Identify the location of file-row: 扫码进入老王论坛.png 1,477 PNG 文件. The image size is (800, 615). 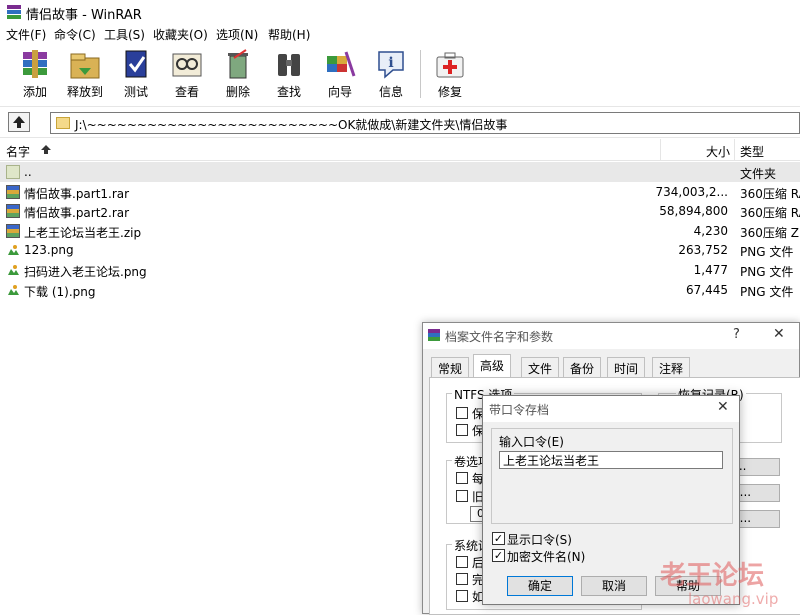
(400, 270).